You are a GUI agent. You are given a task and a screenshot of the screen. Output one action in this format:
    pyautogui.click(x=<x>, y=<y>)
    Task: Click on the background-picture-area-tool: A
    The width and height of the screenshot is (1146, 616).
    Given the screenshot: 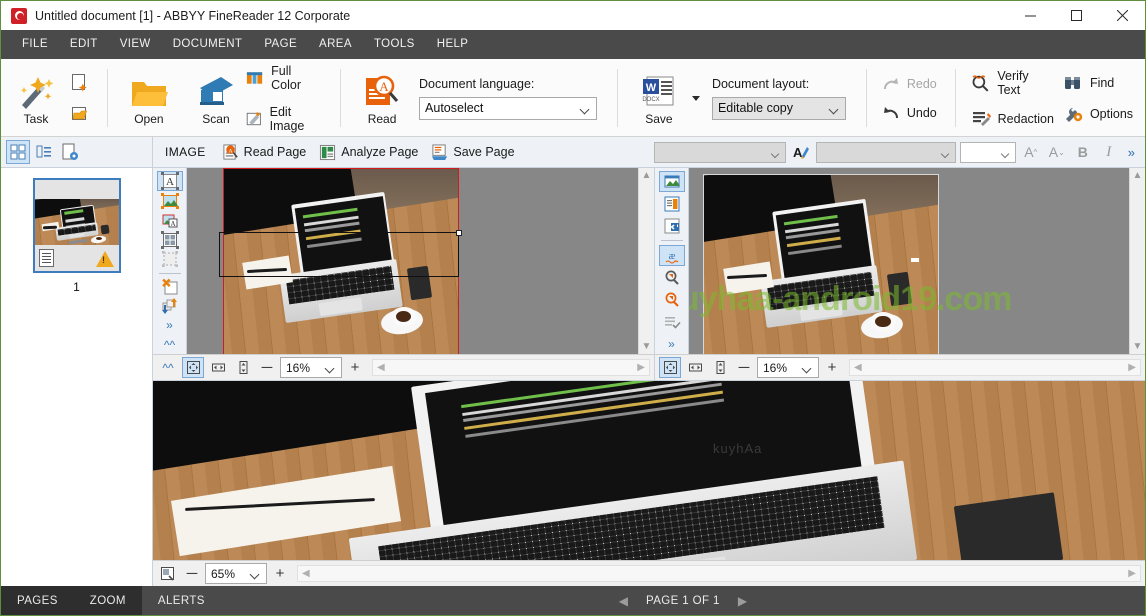 What is the action you would take?
    pyautogui.click(x=170, y=220)
    